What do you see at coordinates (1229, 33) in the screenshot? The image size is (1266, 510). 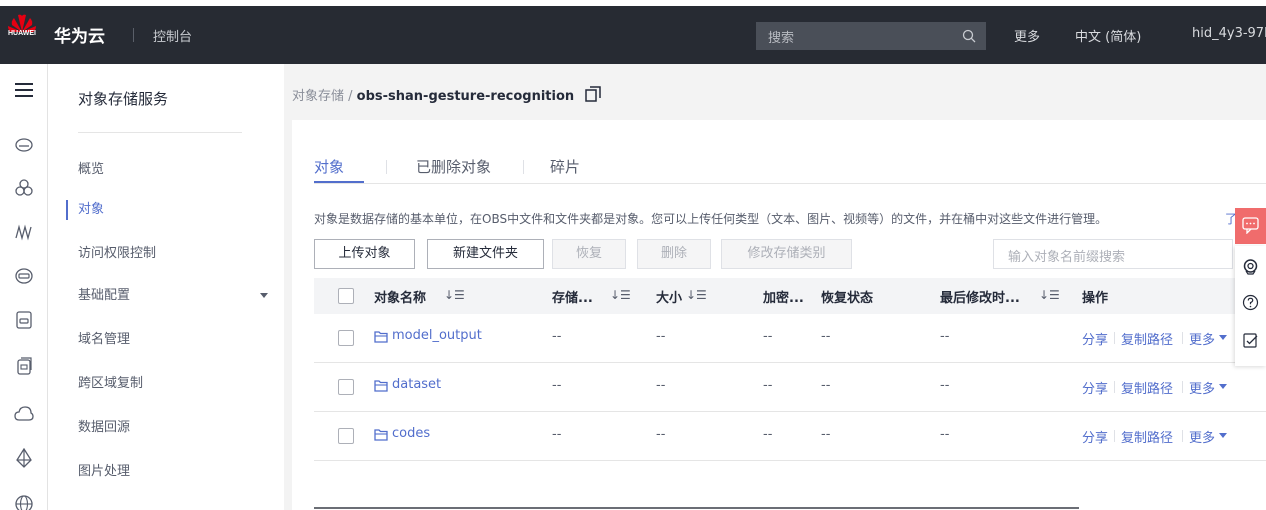 I see `user-account: hid_4y3-97h` at bounding box center [1229, 33].